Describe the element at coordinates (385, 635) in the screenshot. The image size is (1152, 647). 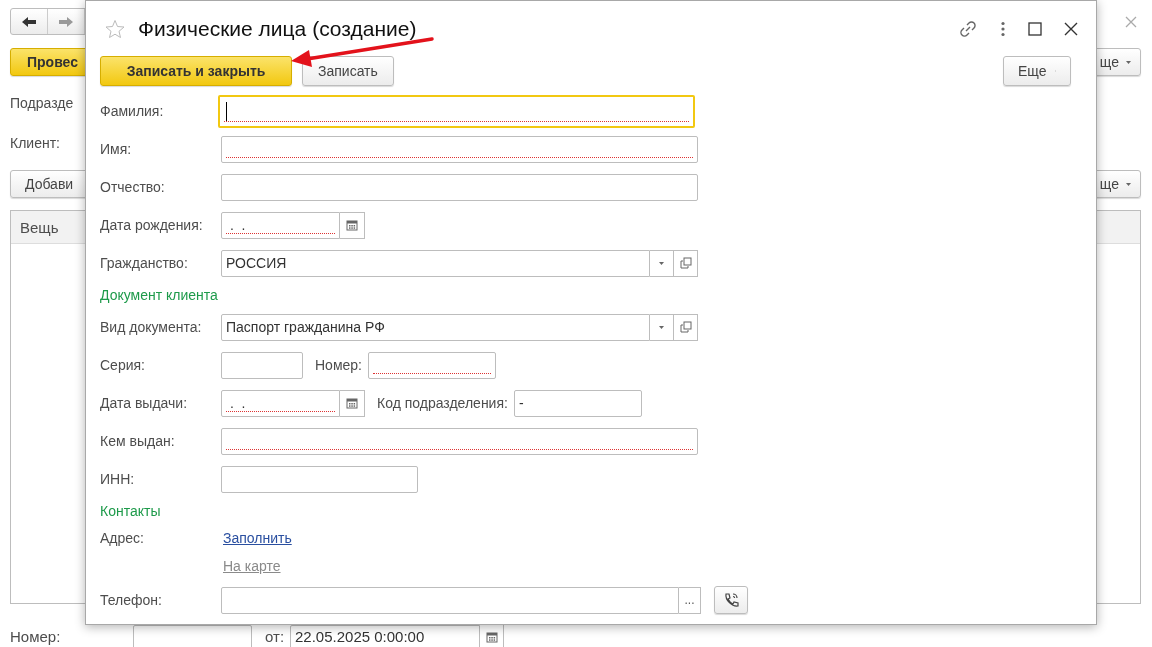
I see `date-field: 22.05.2025 0:00:00` at that location.